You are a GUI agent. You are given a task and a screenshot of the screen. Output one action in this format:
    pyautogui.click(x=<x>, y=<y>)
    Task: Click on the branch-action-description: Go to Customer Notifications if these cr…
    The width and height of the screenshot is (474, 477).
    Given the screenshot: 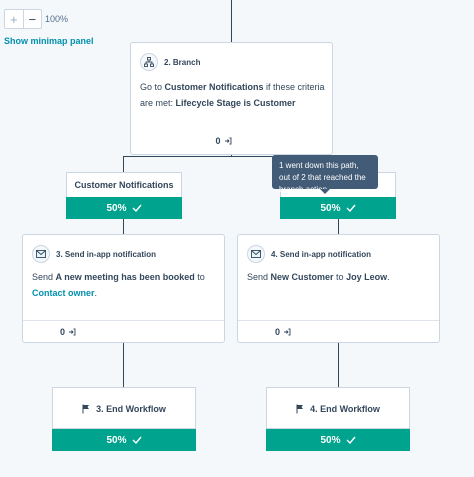 What is the action you would take?
    pyautogui.click(x=232, y=95)
    